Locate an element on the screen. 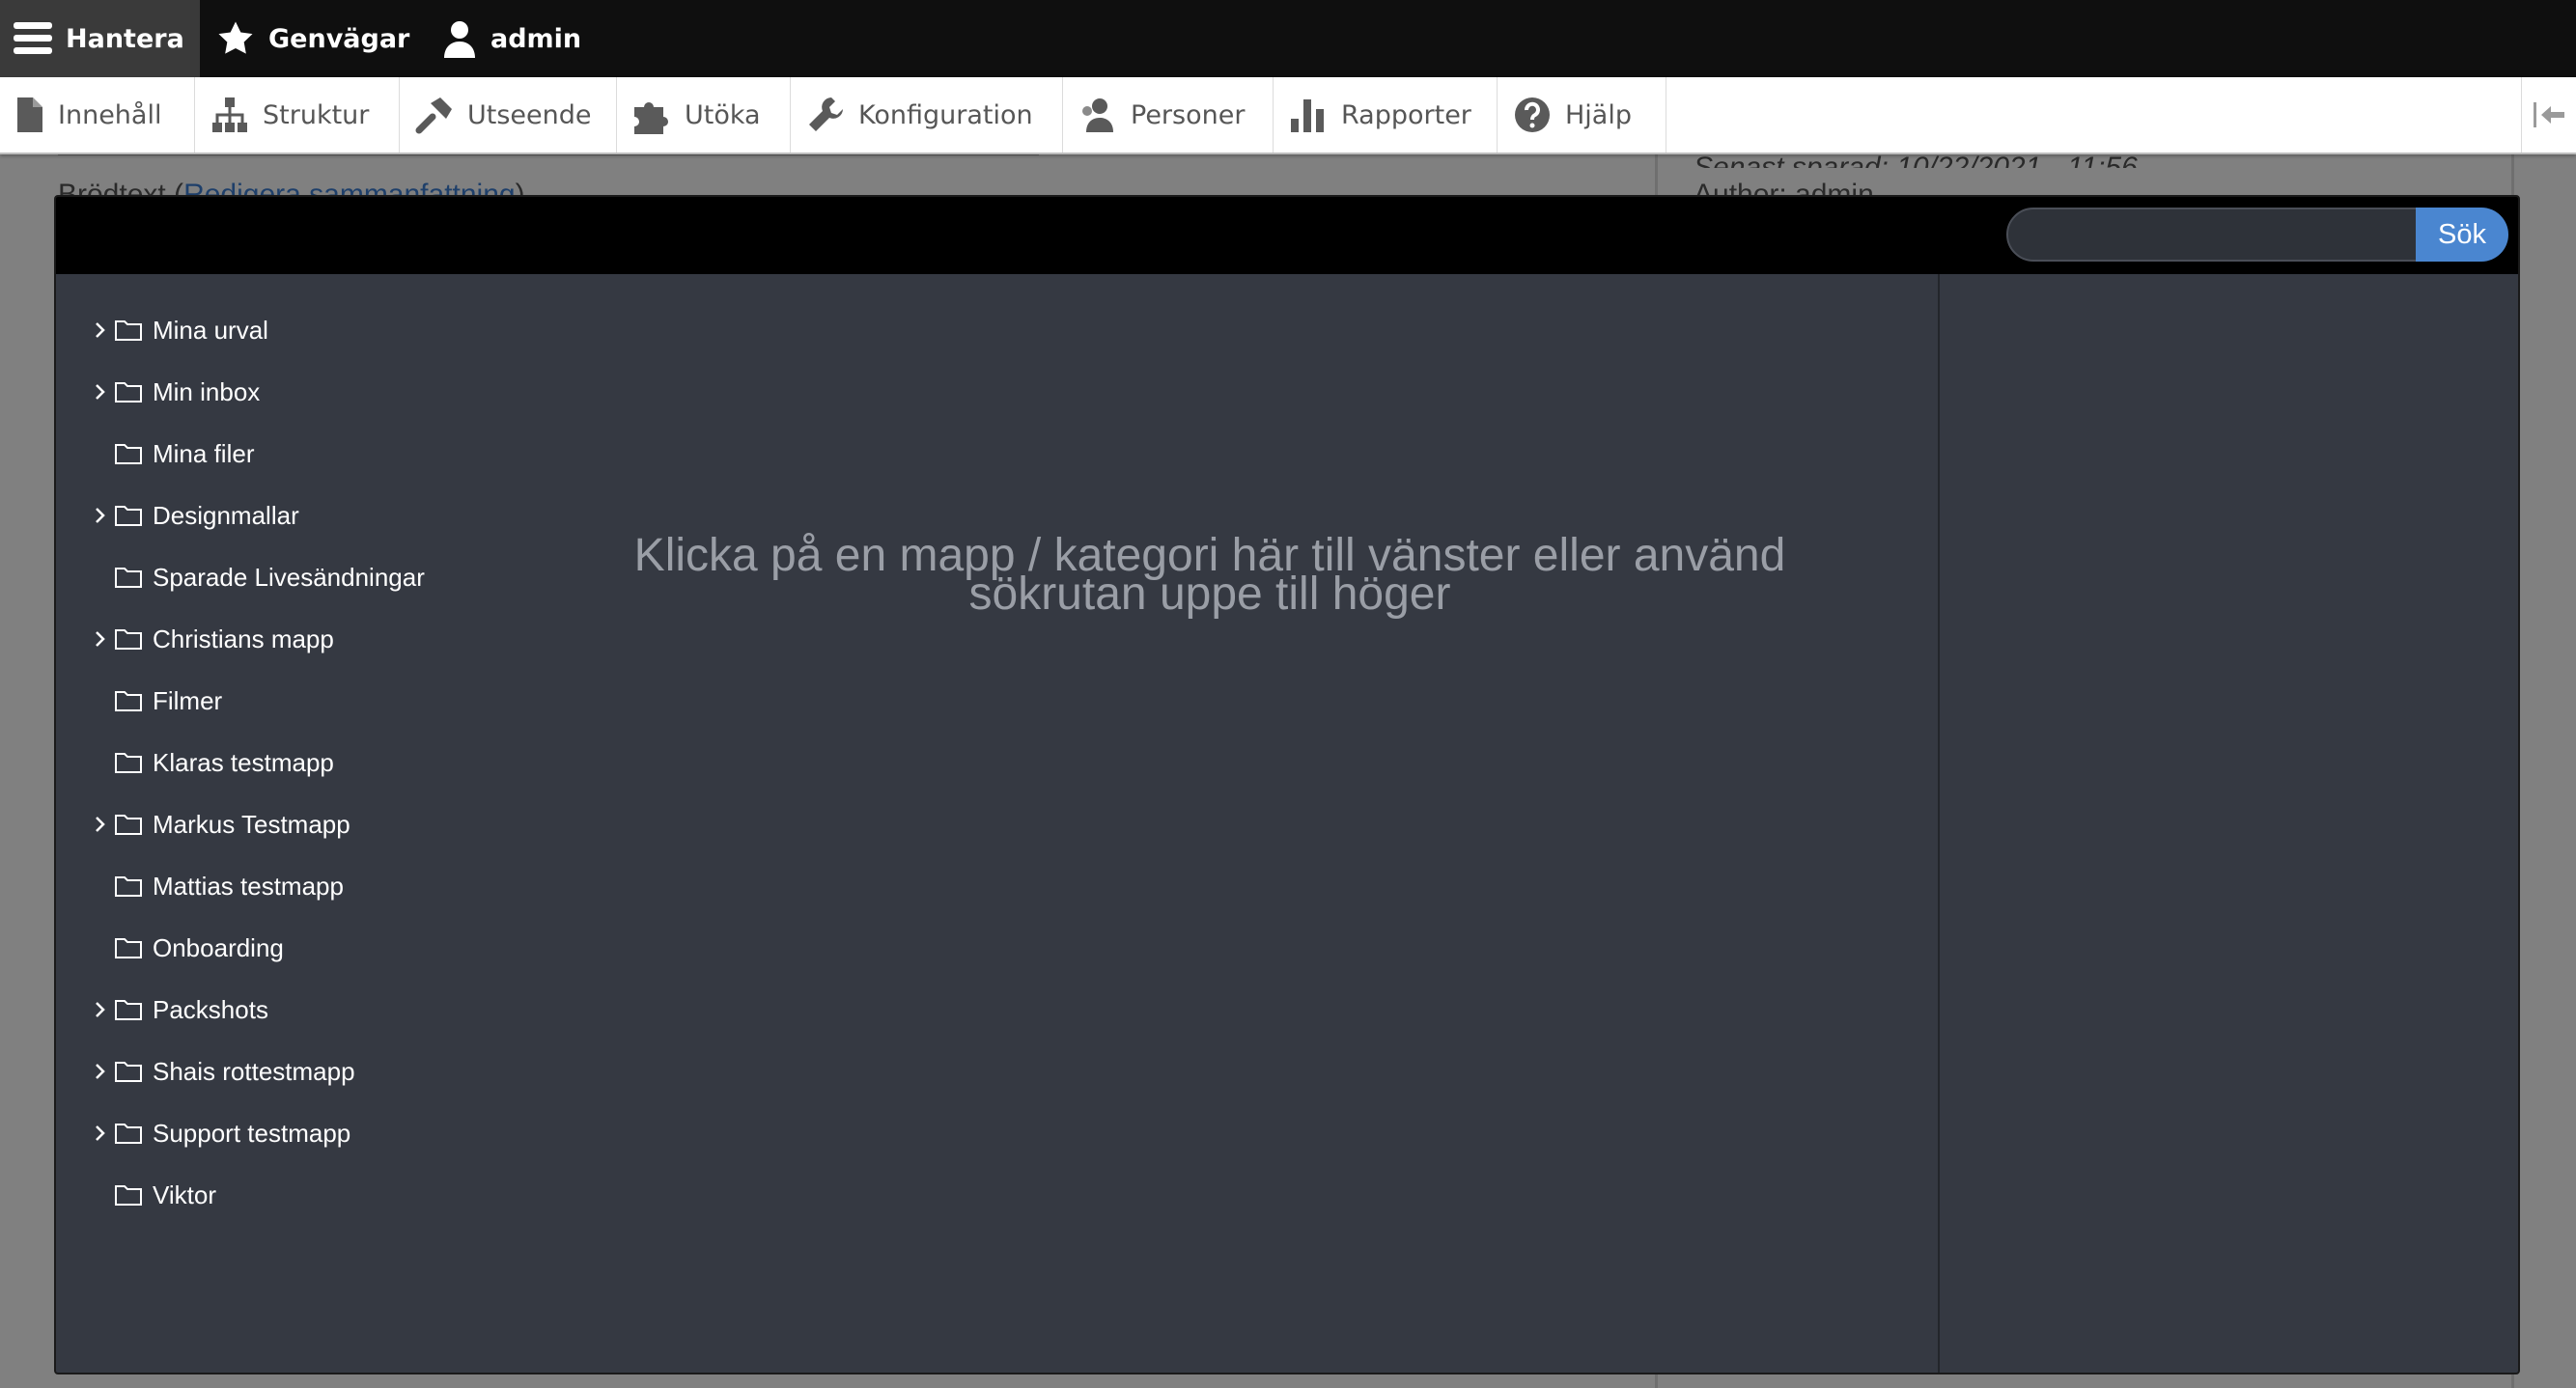  tray-item-people: Personer is located at coordinates (1168, 115).